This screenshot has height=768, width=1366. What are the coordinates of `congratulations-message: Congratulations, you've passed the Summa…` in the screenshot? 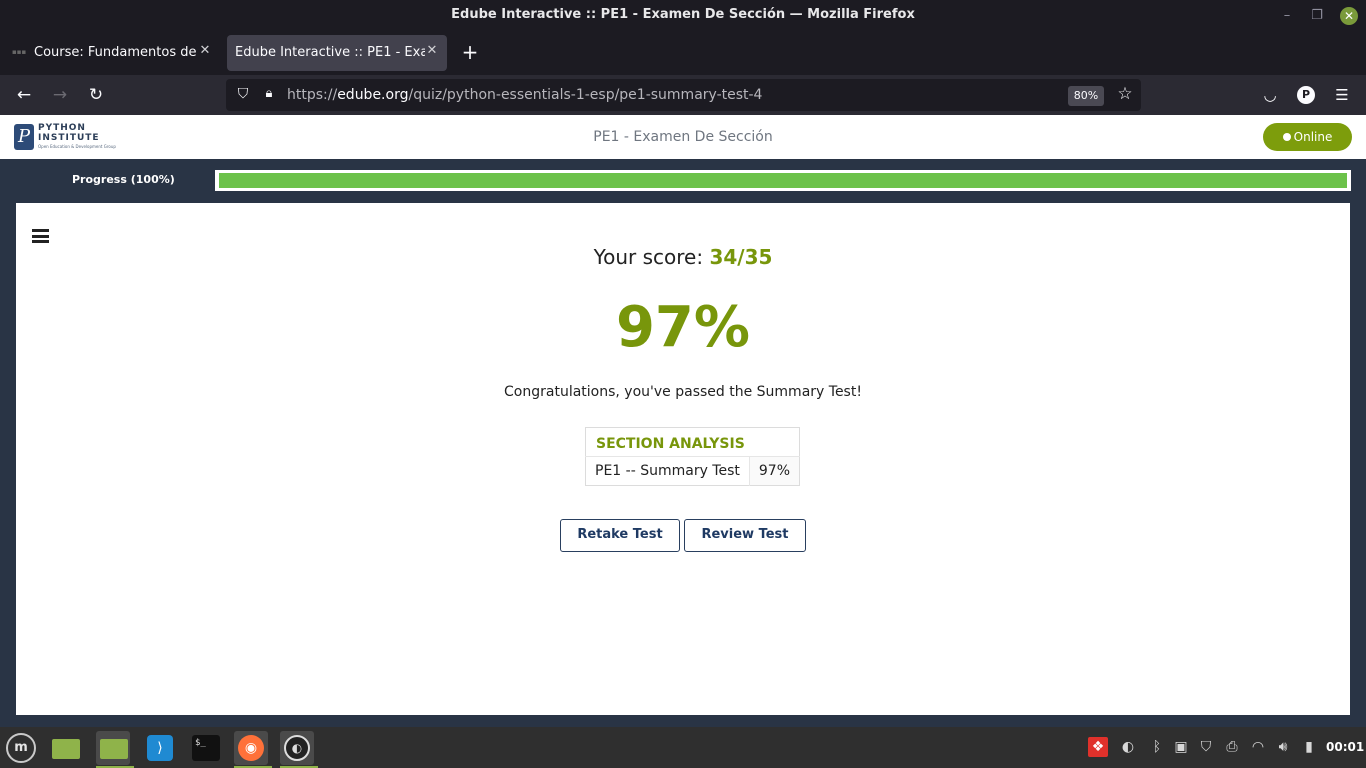 It's located at (683, 392).